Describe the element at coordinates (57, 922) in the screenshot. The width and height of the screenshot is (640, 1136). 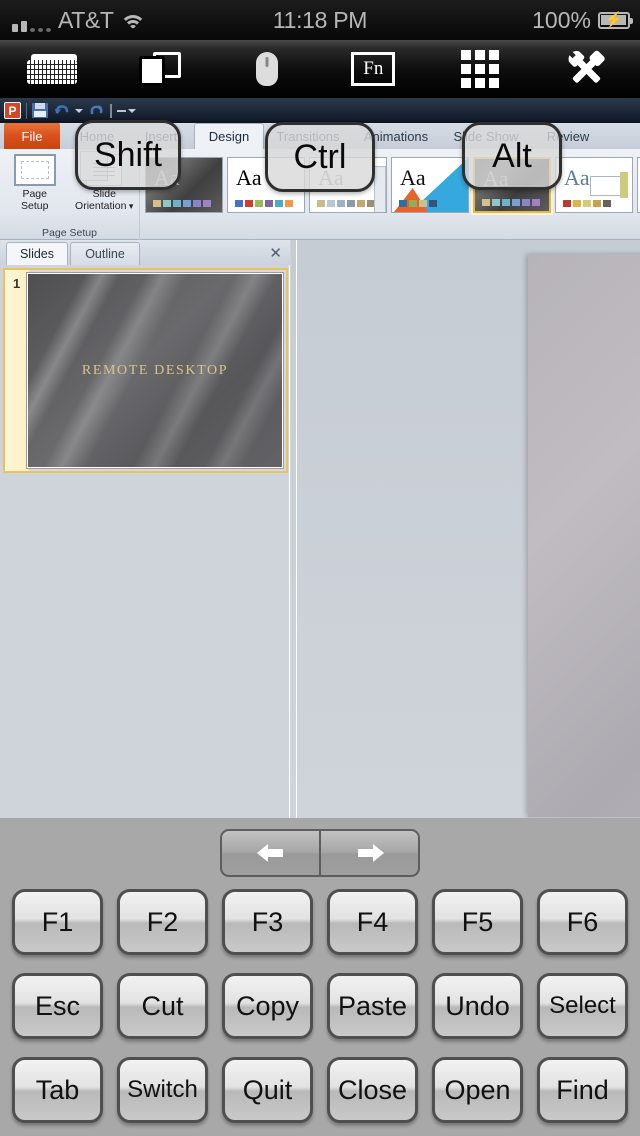
I see `key-f1: F1` at that location.